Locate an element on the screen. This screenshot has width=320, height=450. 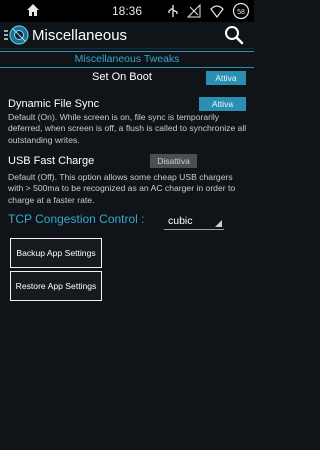
status-bar: 18:36 58 is located at coordinates (127, 11).